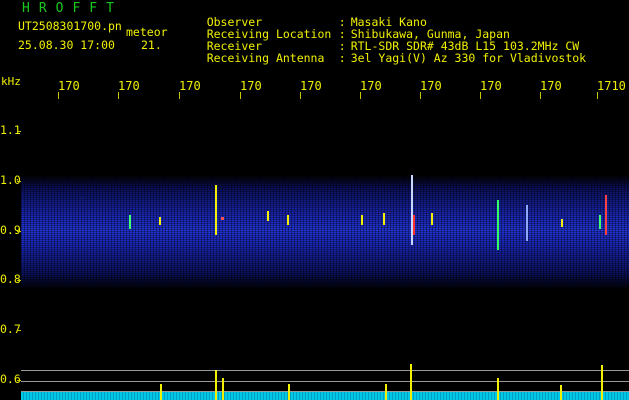 This screenshot has width=629, height=400. What do you see at coordinates (611, 89) in the screenshot?
I see `freq-tick-label: 1710` at bounding box center [611, 89].